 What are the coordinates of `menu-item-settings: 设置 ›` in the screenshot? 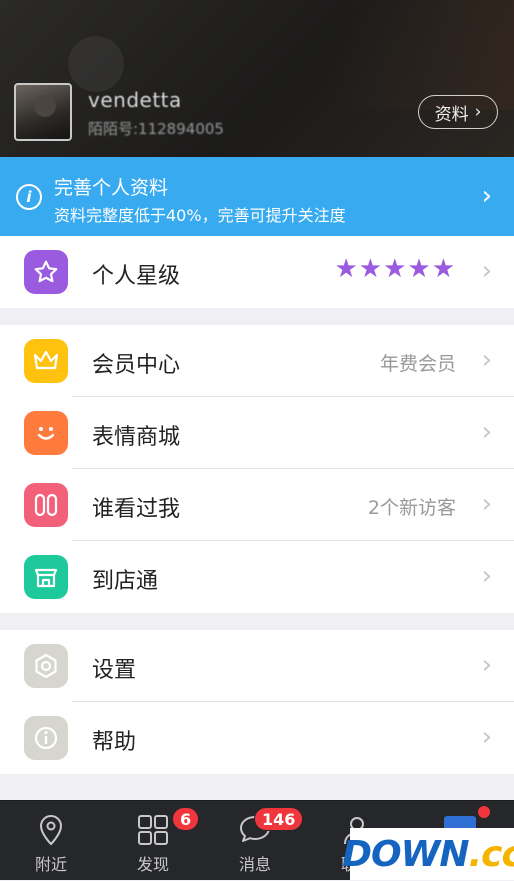 It's located at (257, 666).